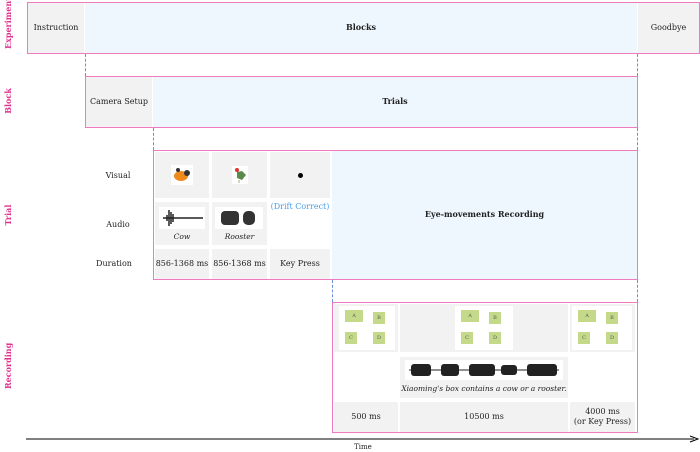 Image resolution: width=700 pixels, height=452 pixels. What do you see at coordinates (300, 264) in the screenshot?
I see `duration-keypress: Key Press` at bounding box center [300, 264].